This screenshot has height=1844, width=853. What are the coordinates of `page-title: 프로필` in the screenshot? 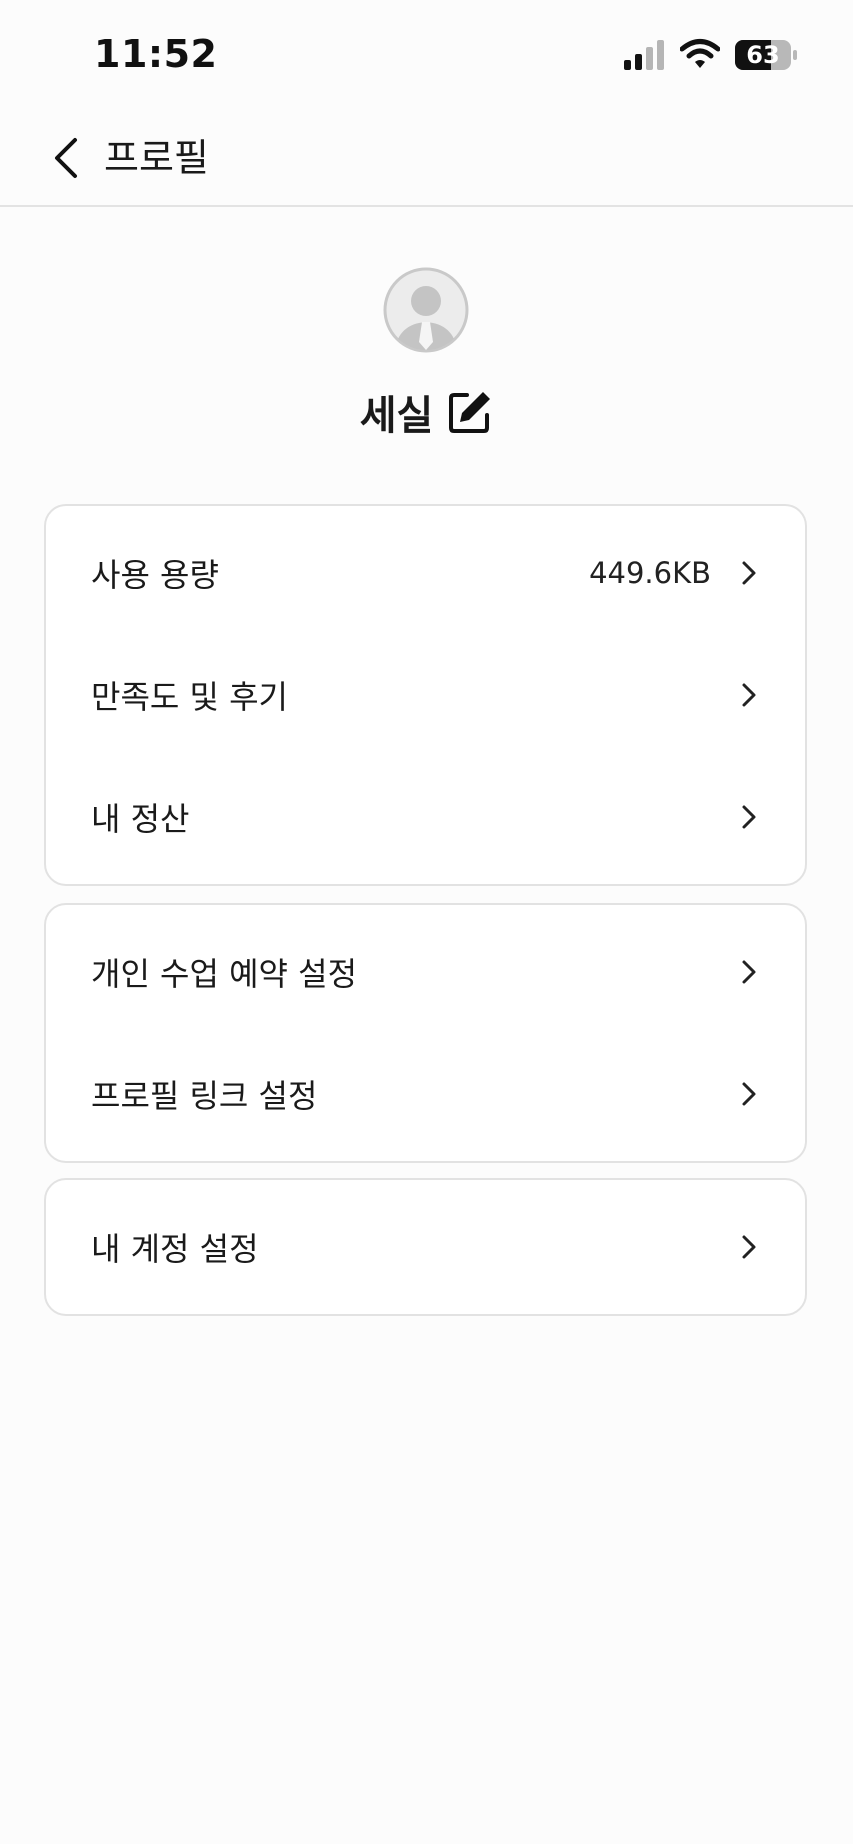 It's located at (156, 158).